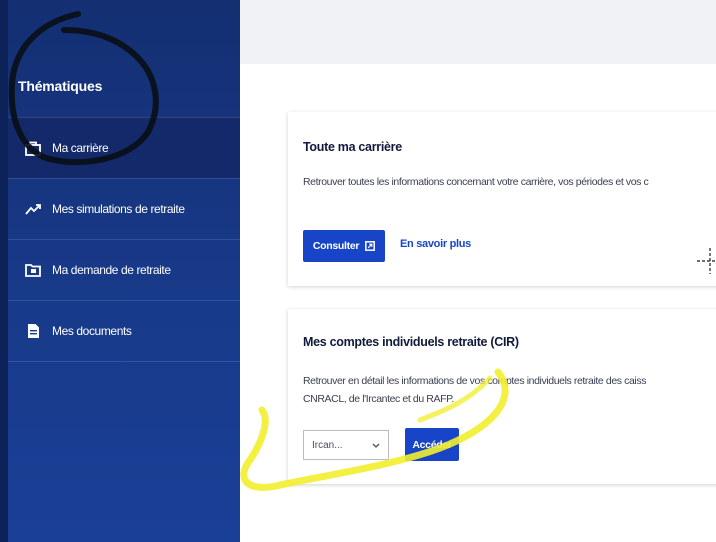 Image resolution: width=716 pixels, height=542 pixels. I want to click on acceder-button: Accéder, so click(432, 444).